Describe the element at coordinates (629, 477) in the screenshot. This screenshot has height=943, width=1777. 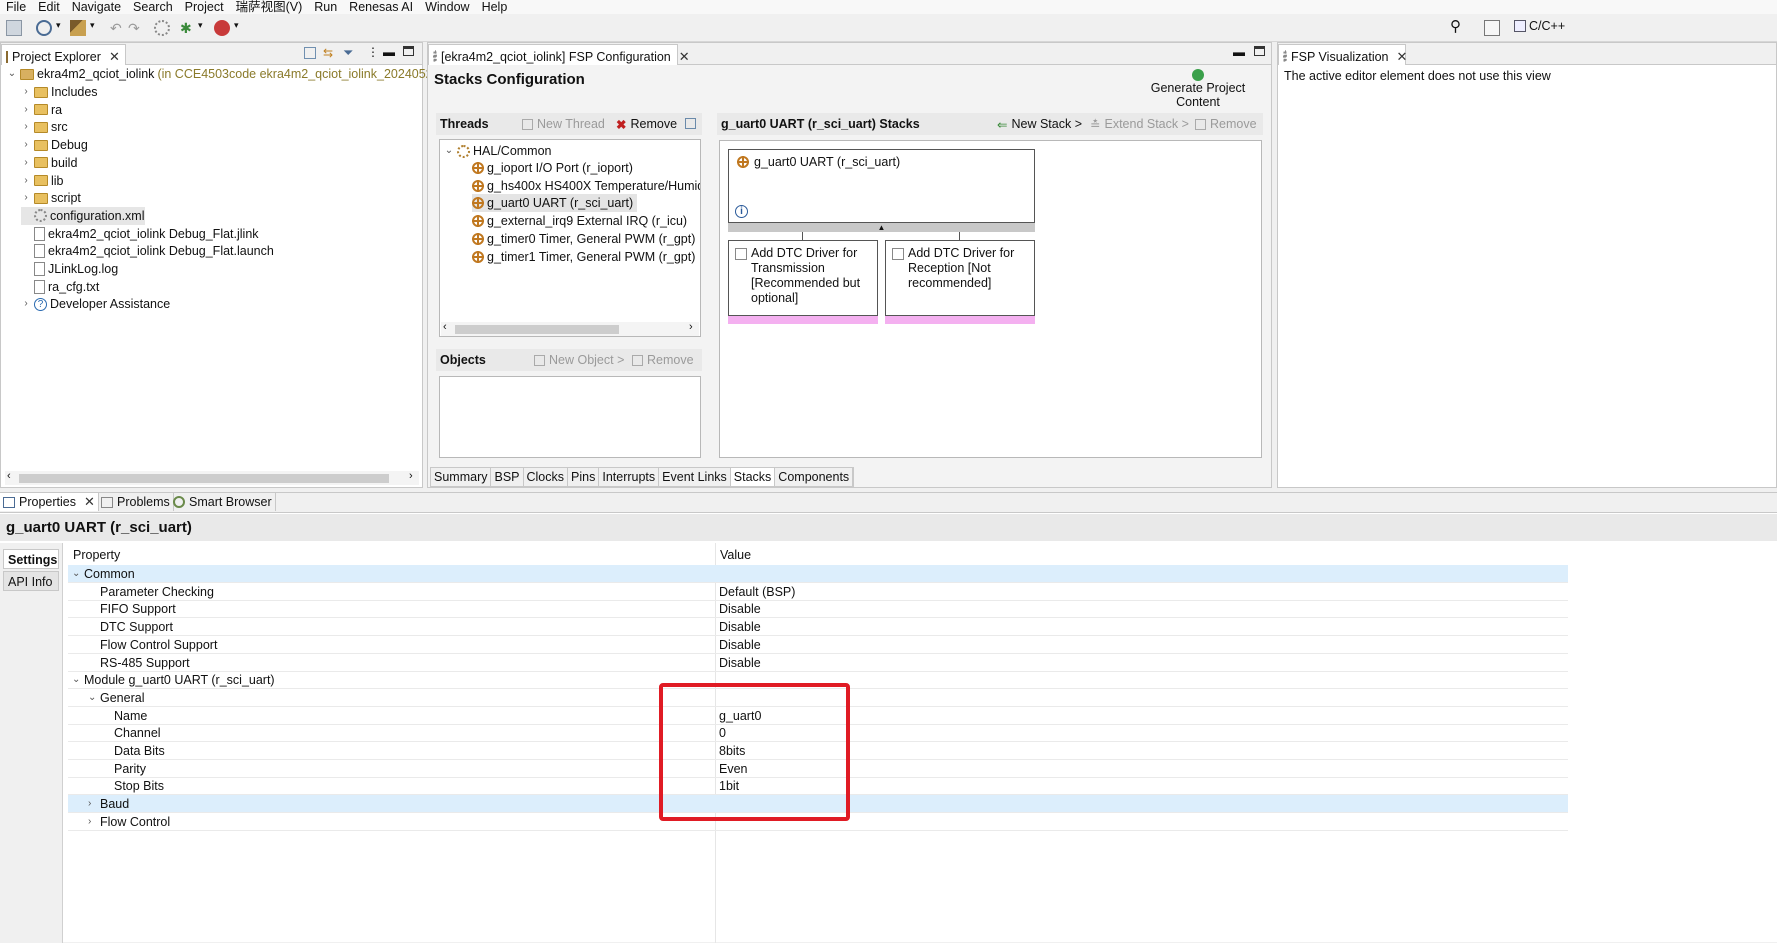
I see `tab-interrupts: Interrupts` at that location.